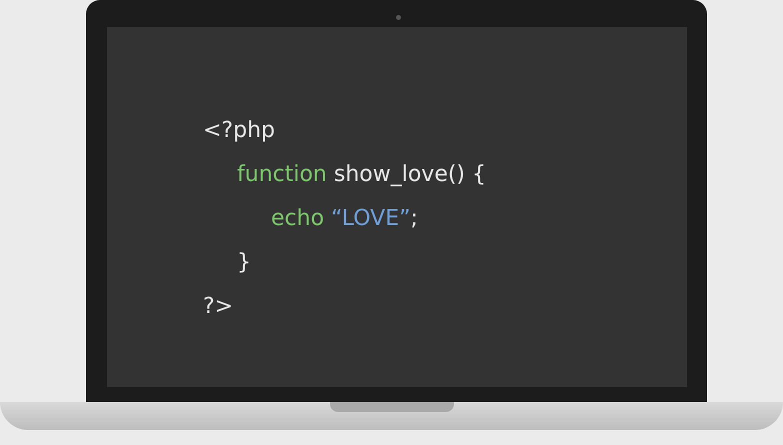 Image resolution: width=783 pixels, height=445 pixels. I want to click on camera-icon, so click(398, 17).